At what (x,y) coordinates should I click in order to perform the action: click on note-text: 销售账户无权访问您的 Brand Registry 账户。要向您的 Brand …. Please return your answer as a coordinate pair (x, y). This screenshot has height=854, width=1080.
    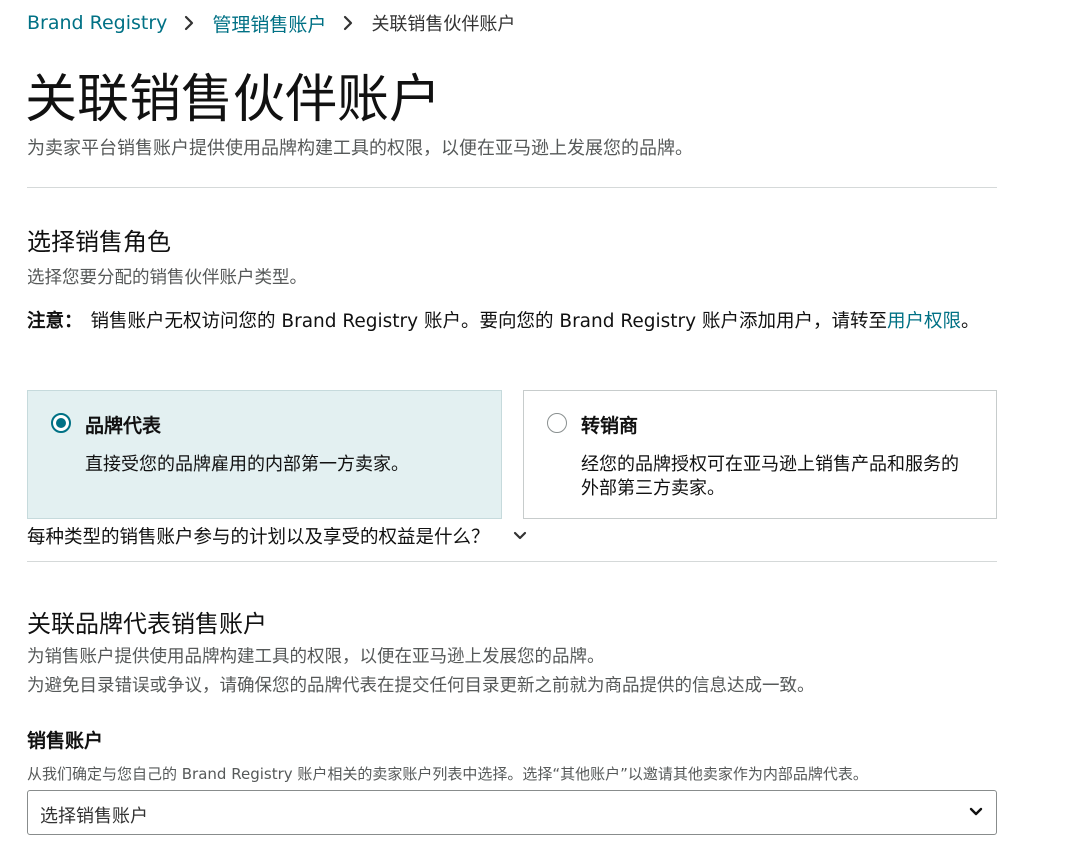
    Looking at the image, I should click on (488, 321).